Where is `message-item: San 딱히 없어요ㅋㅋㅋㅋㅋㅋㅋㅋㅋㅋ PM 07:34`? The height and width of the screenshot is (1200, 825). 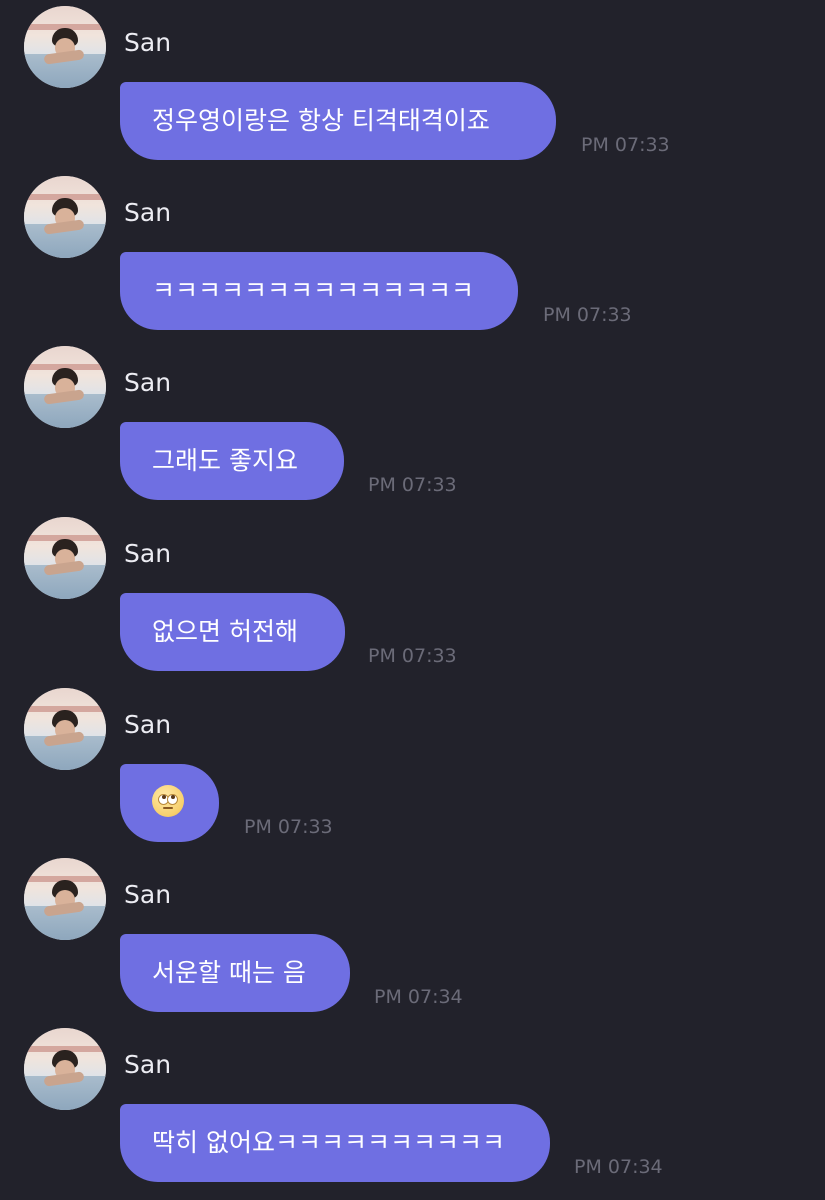 message-item: San 딱히 없어요ㅋㅋㅋㅋㅋㅋㅋㅋㅋㅋ PM 07:34 is located at coordinates (412, 1107).